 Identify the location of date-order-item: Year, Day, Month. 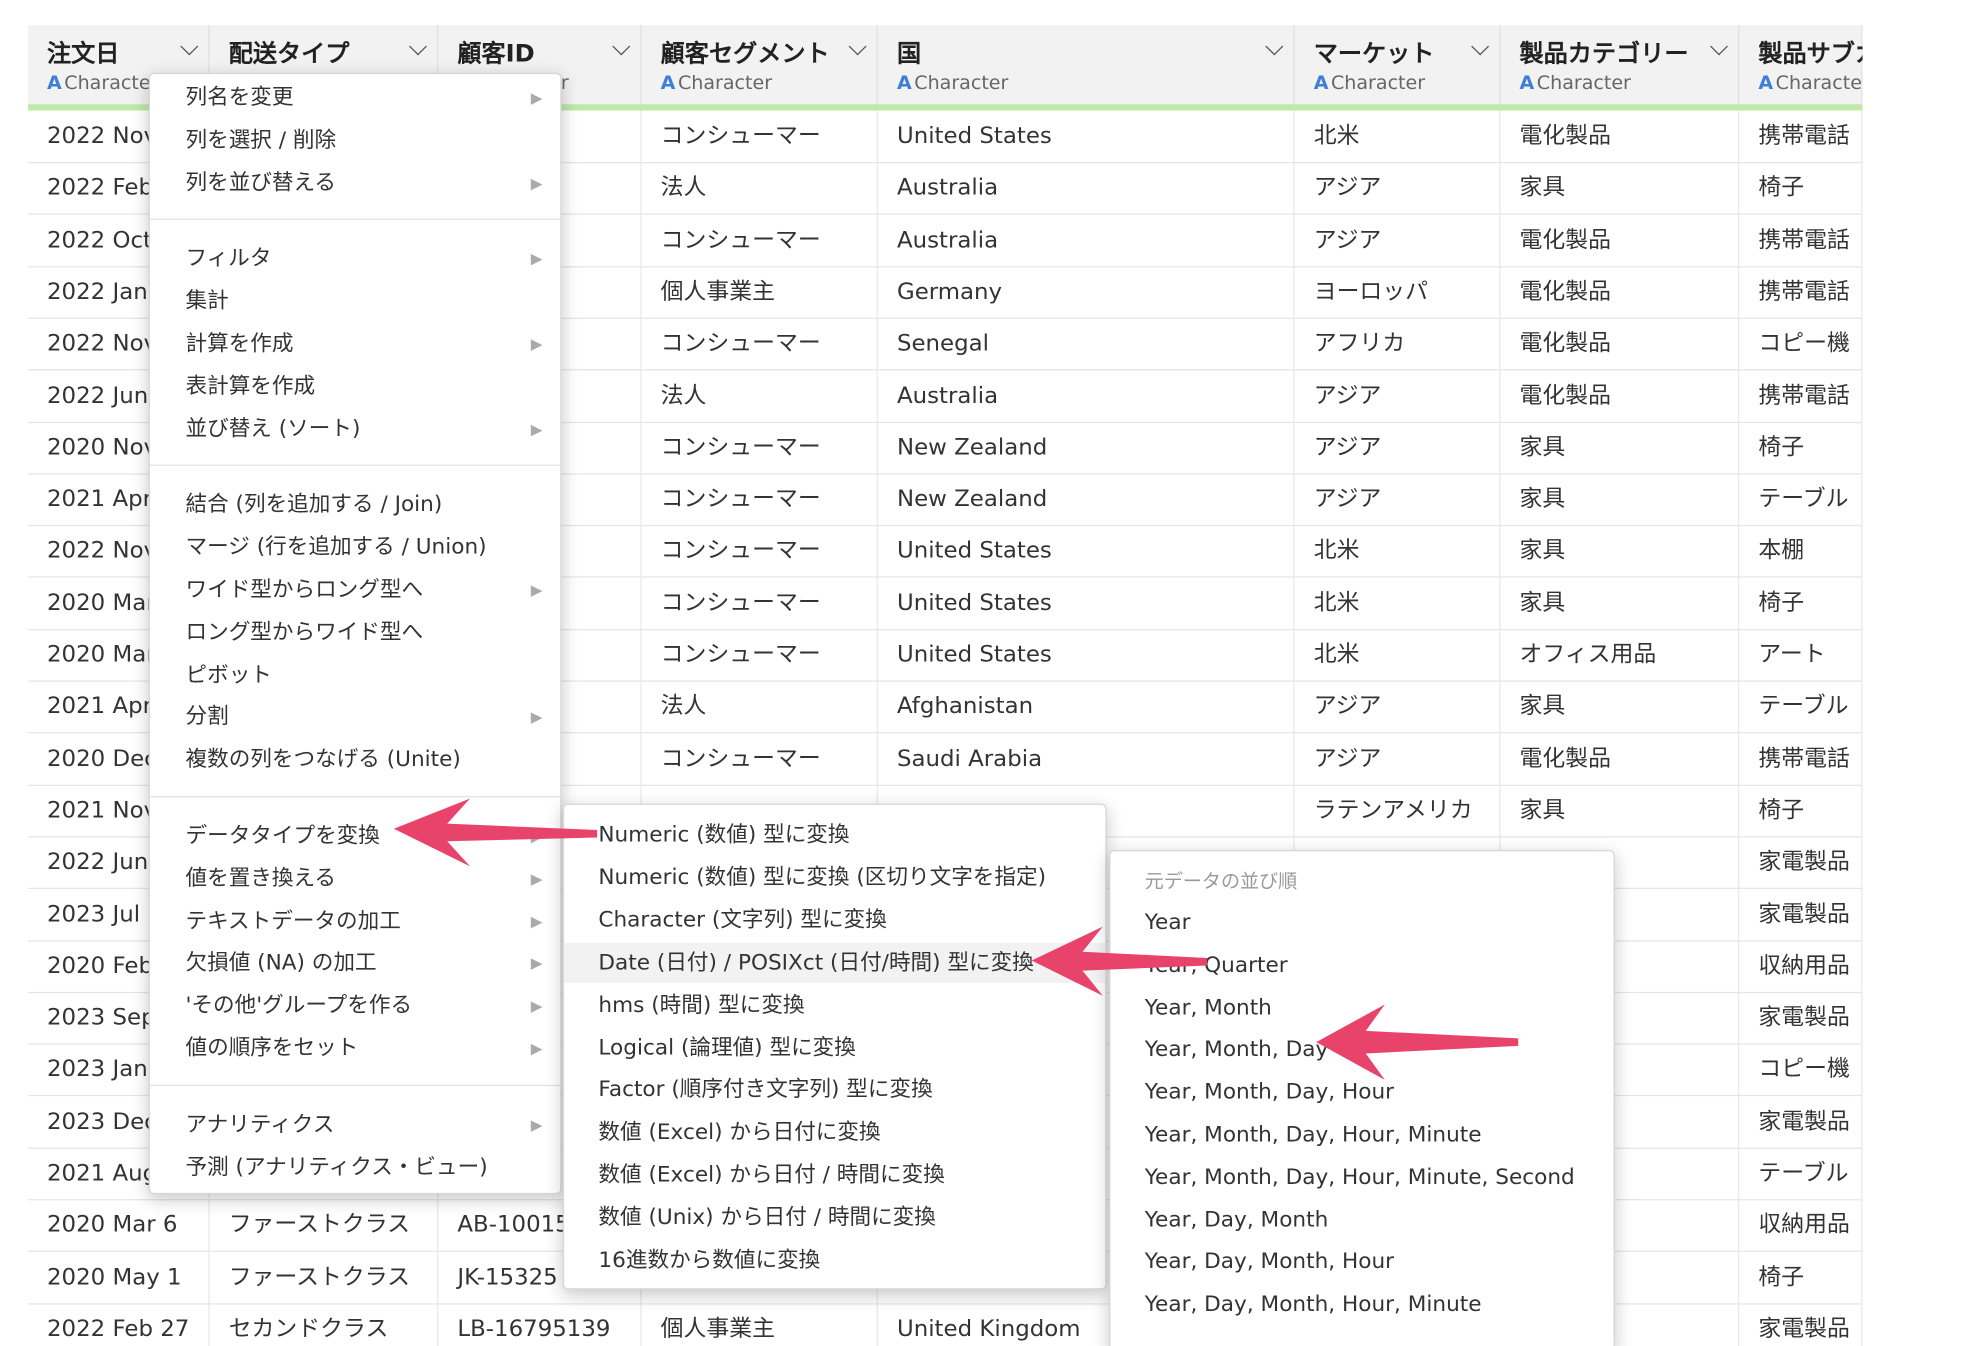
(1361, 1220).